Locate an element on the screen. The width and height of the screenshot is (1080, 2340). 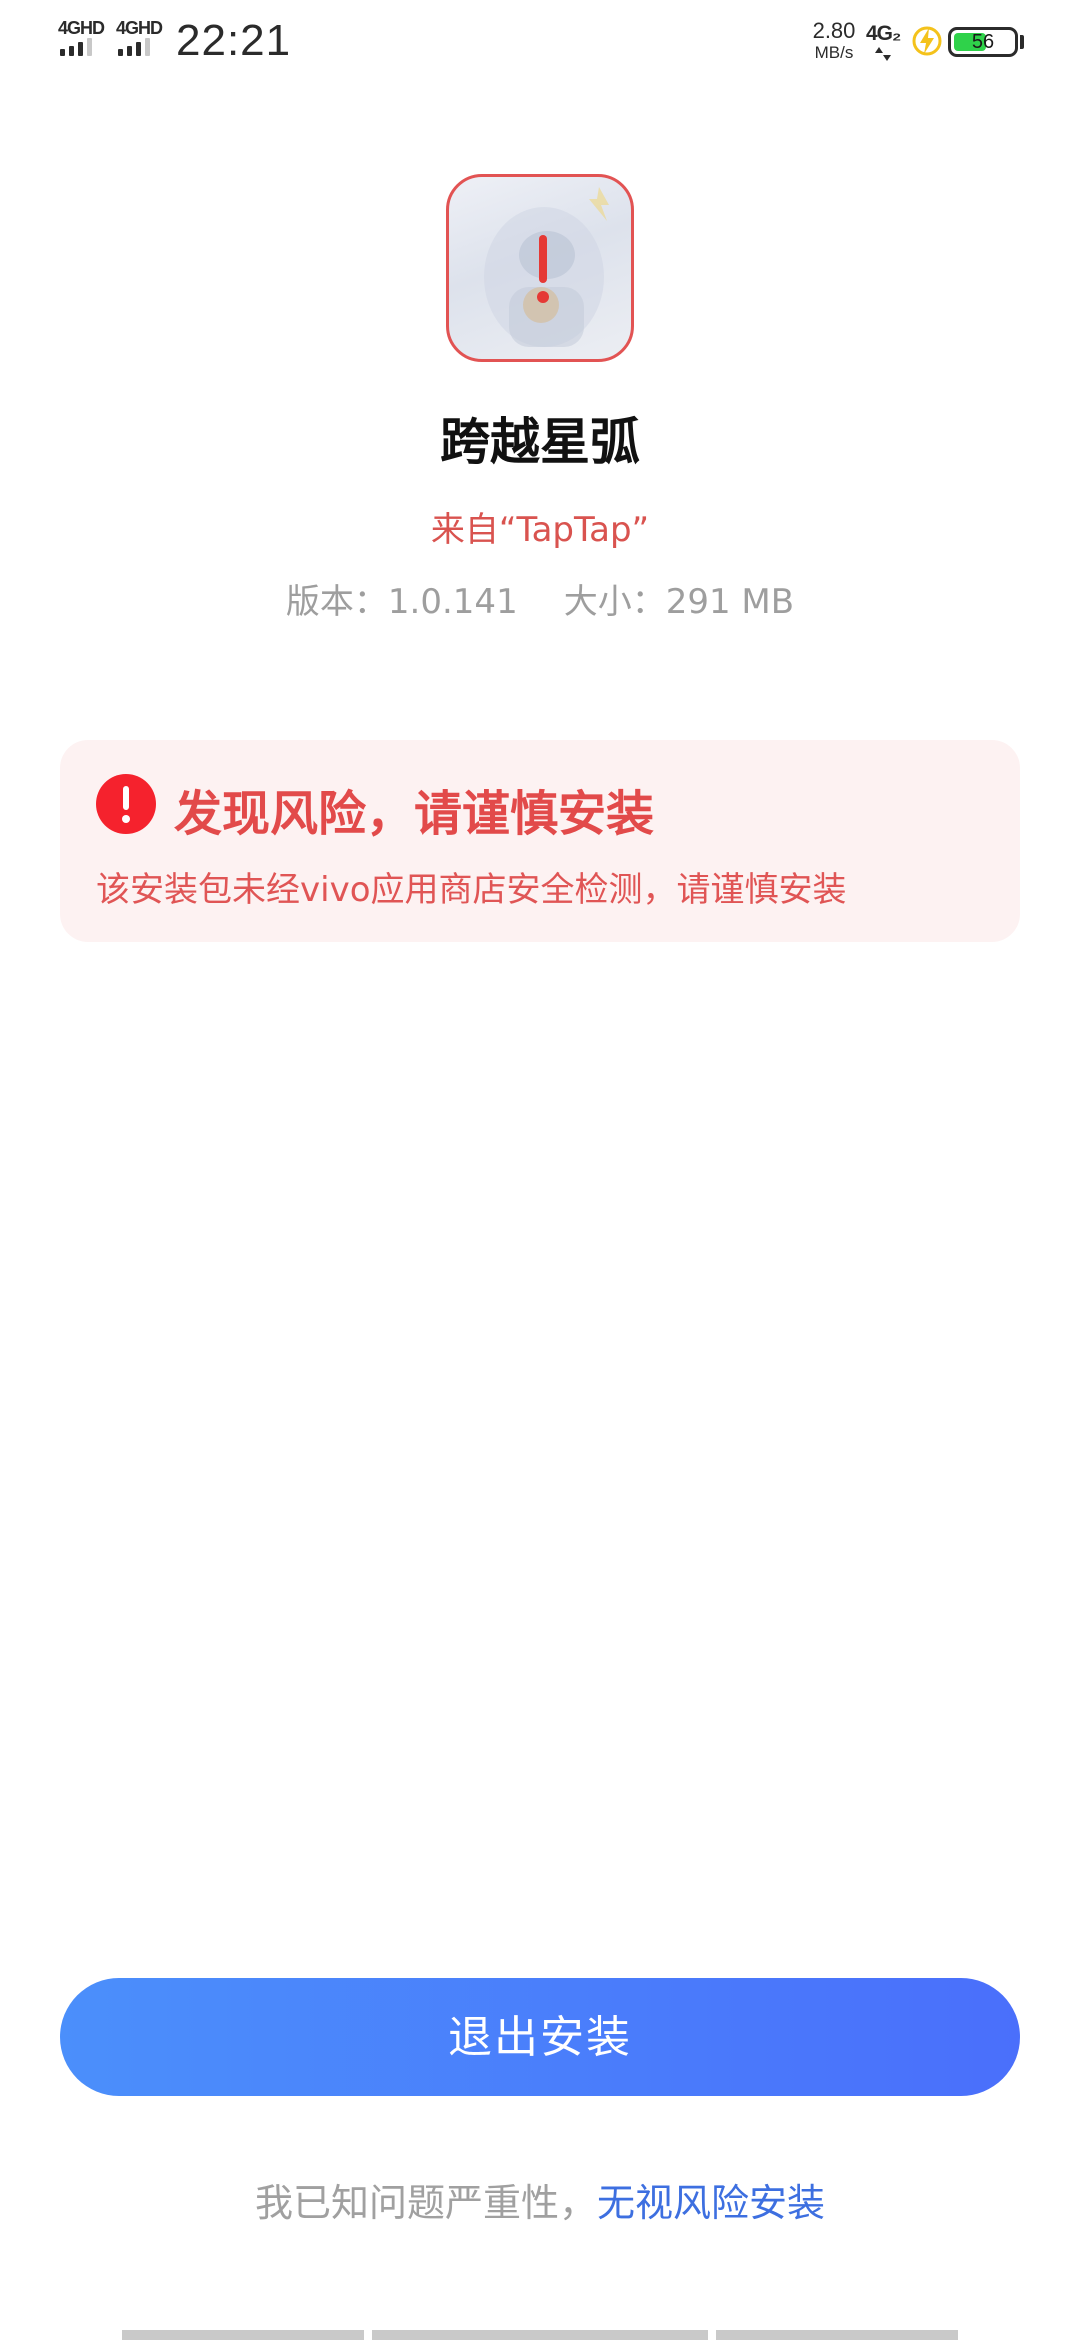
network-speed: 2.80 MB/s is located at coordinates (834, 40).